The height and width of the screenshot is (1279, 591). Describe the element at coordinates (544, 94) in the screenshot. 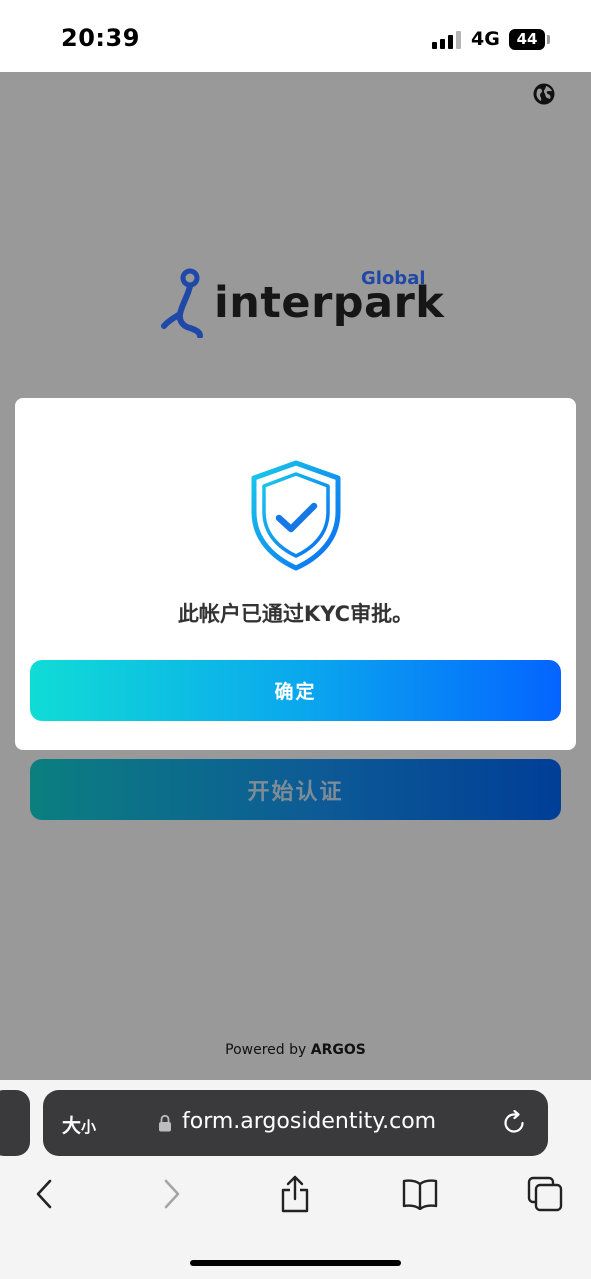

I see `globe-icon` at that location.